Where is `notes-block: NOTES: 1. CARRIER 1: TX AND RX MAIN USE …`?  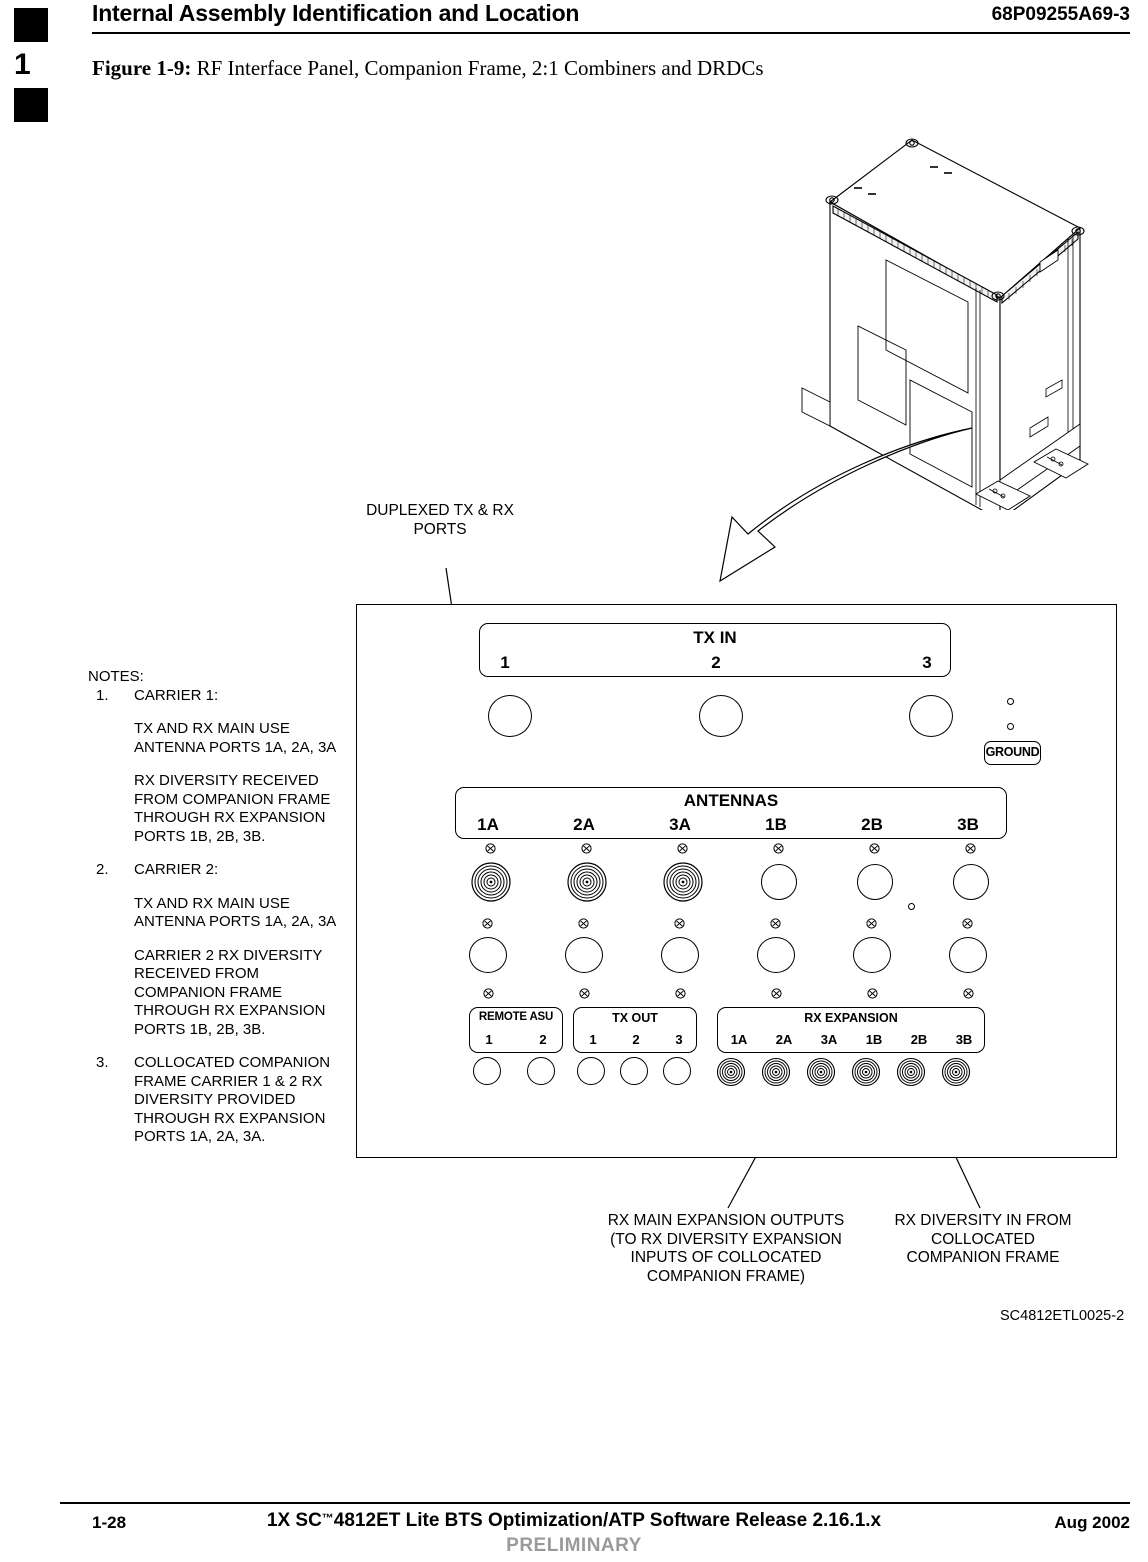 notes-block: NOTES: 1. CARRIER 1: TX AND RX MAIN USE … is located at coordinates (213, 907).